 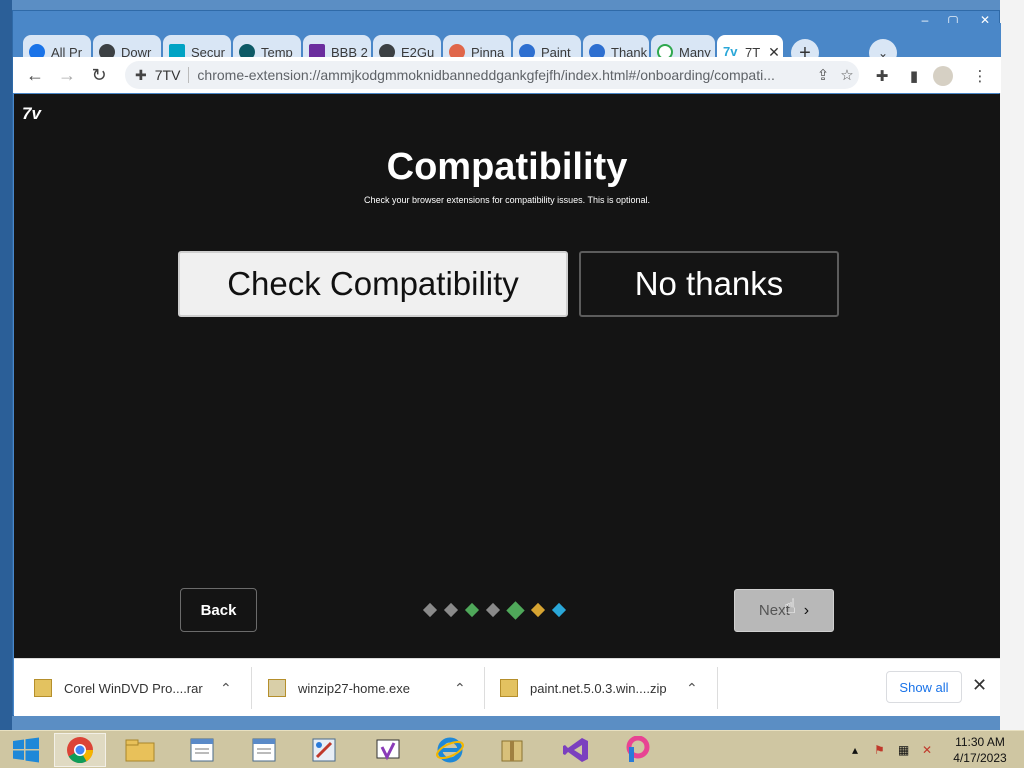 What do you see at coordinates (277, 688) in the screenshot?
I see `installer-file-icon` at bounding box center [277, 688].